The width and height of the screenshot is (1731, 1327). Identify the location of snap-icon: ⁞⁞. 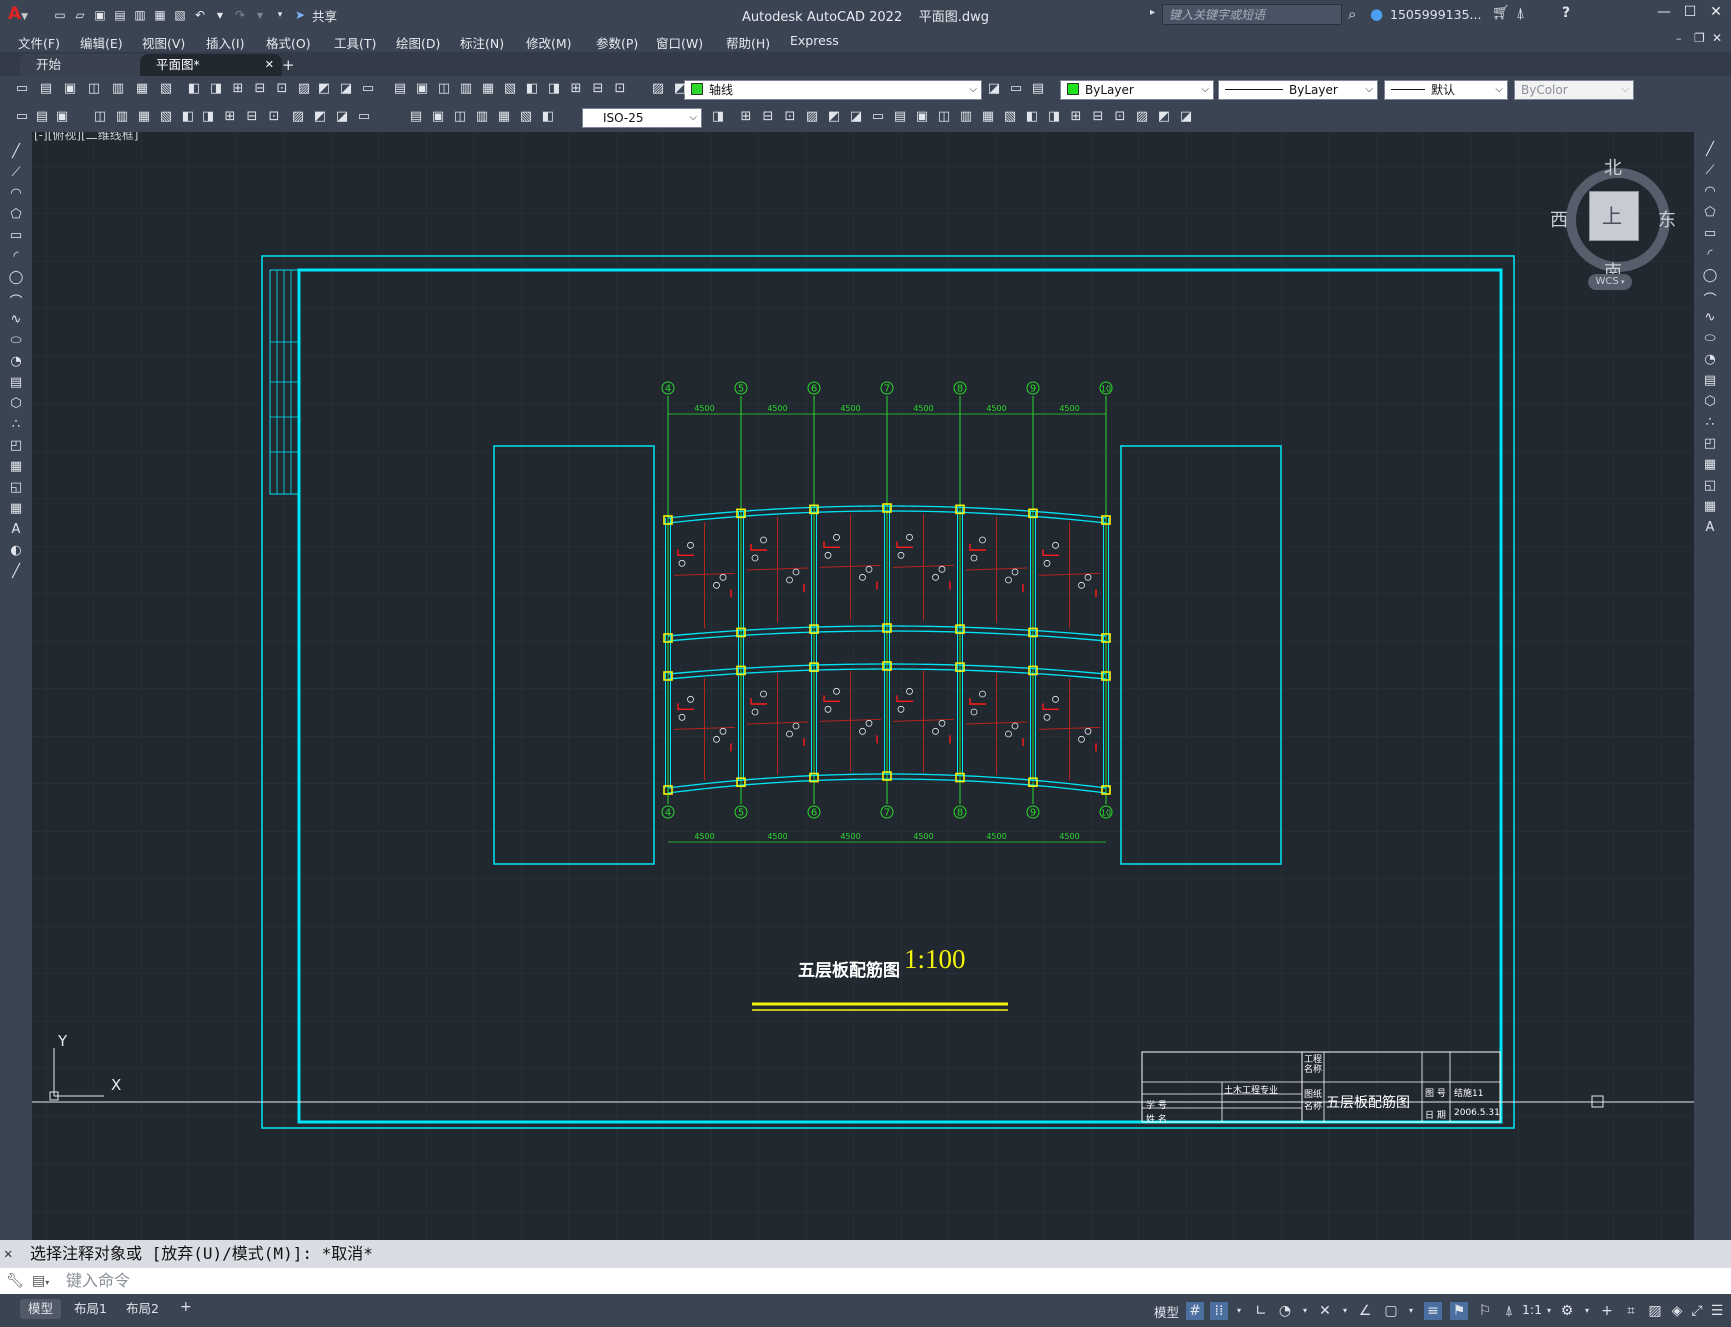
(1219, 1311).